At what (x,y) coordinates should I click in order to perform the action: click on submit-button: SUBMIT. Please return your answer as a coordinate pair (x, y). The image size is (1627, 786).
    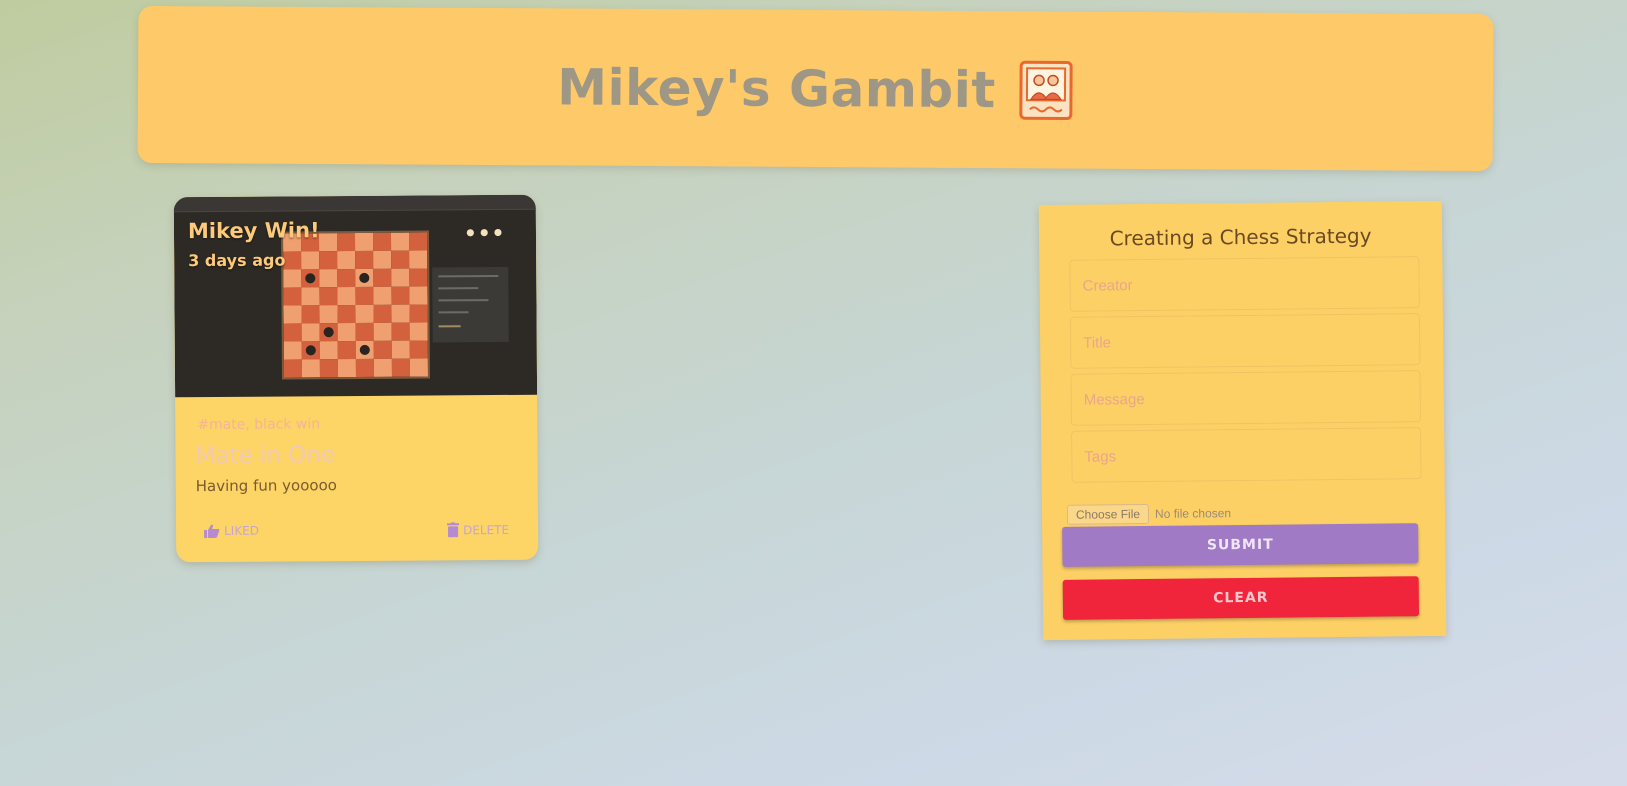
    Looking at the image, I should click on (1240, 545).